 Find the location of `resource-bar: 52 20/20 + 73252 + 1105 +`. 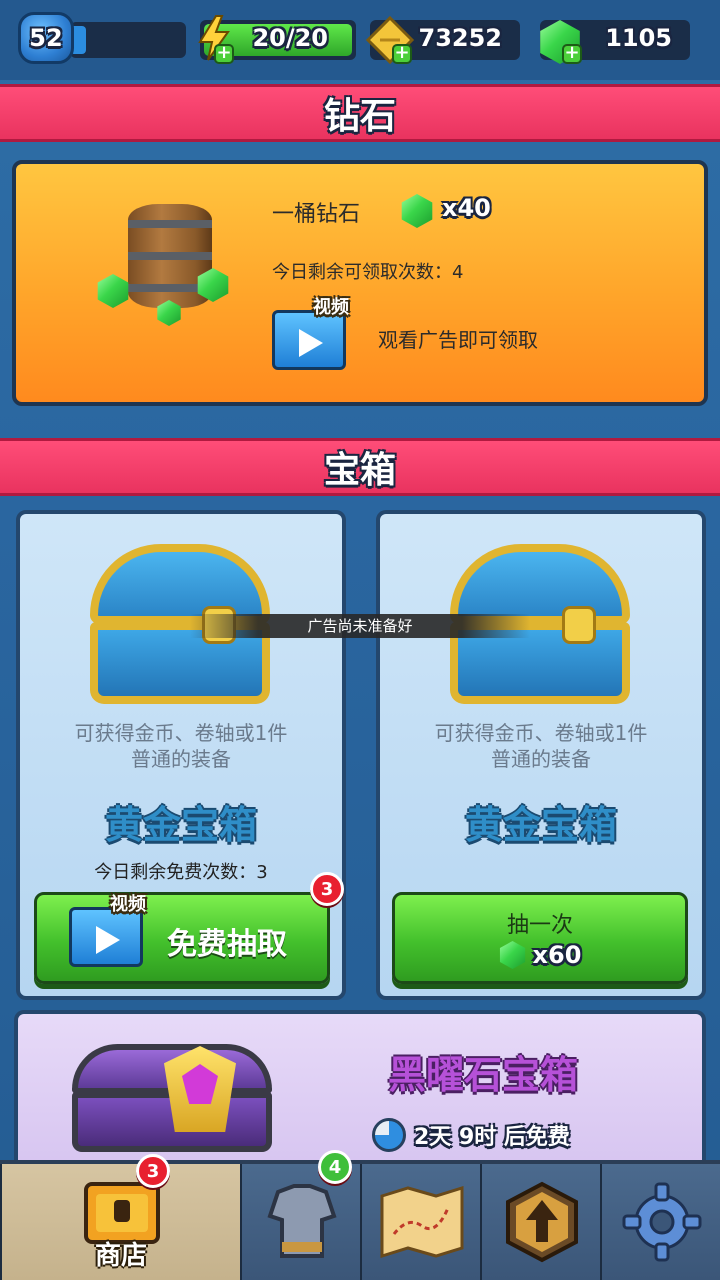

resource-bar: 52 20/20 + 73252 + 1105 + is located at coordinates (360, 40).